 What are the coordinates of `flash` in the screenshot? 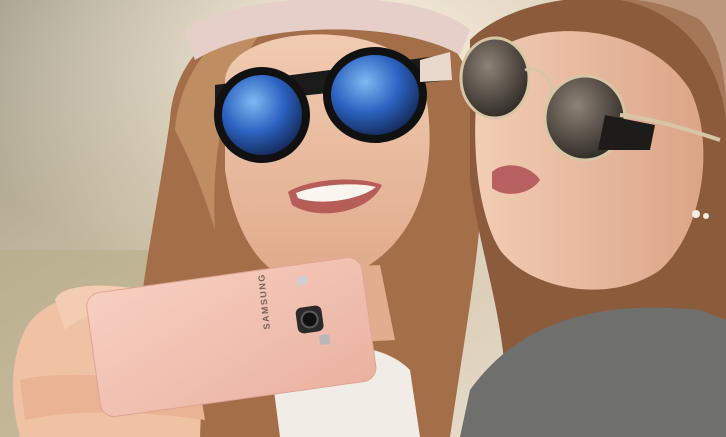 It's located at (302, 280).